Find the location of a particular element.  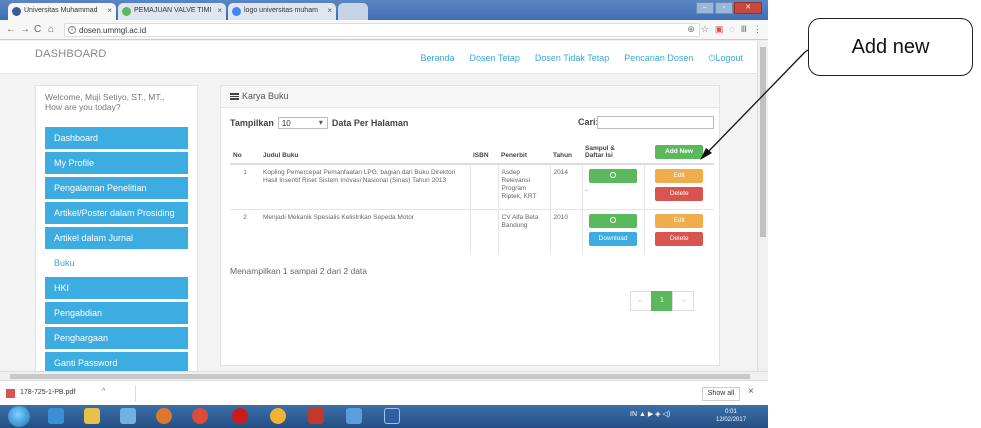

sidebar-item-artikel-jurnal: Artikel dalam Jurnal is located at coordinates (116, 238).